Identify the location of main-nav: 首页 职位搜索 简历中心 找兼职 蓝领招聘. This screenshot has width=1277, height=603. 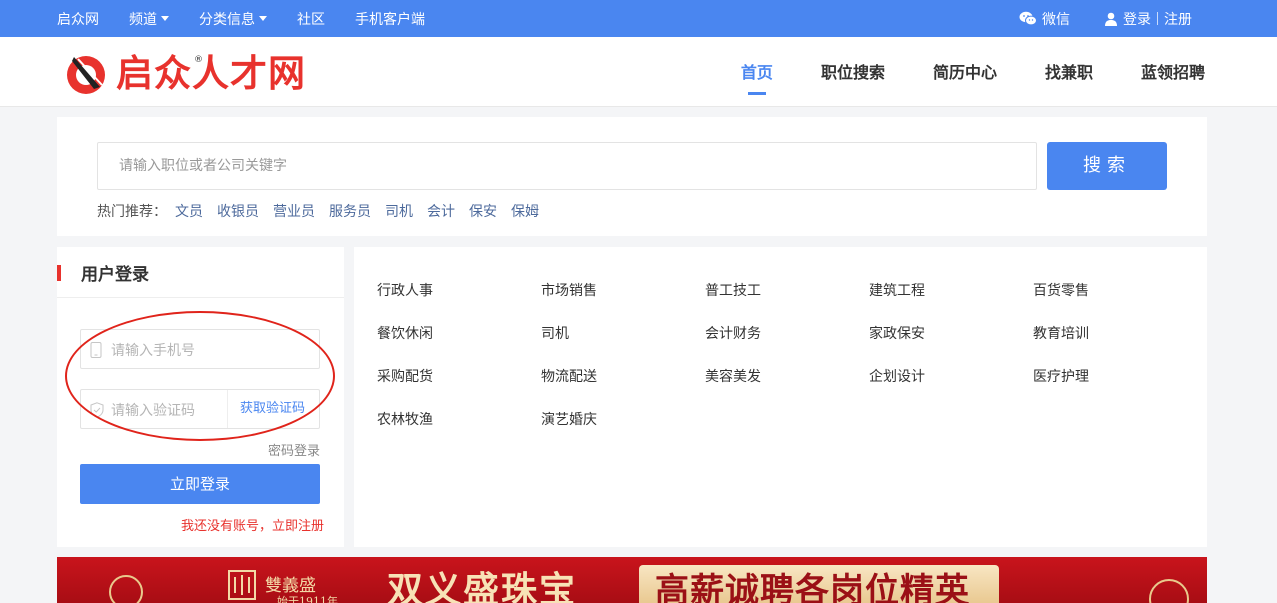
(949, 72).